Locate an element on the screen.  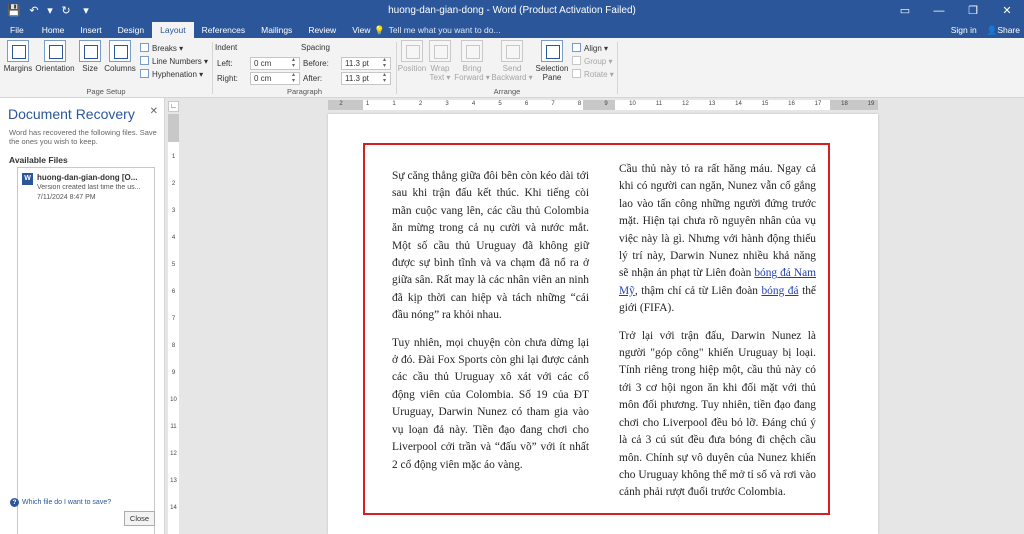
tab-review: Review is located at coordinates (322, 30).